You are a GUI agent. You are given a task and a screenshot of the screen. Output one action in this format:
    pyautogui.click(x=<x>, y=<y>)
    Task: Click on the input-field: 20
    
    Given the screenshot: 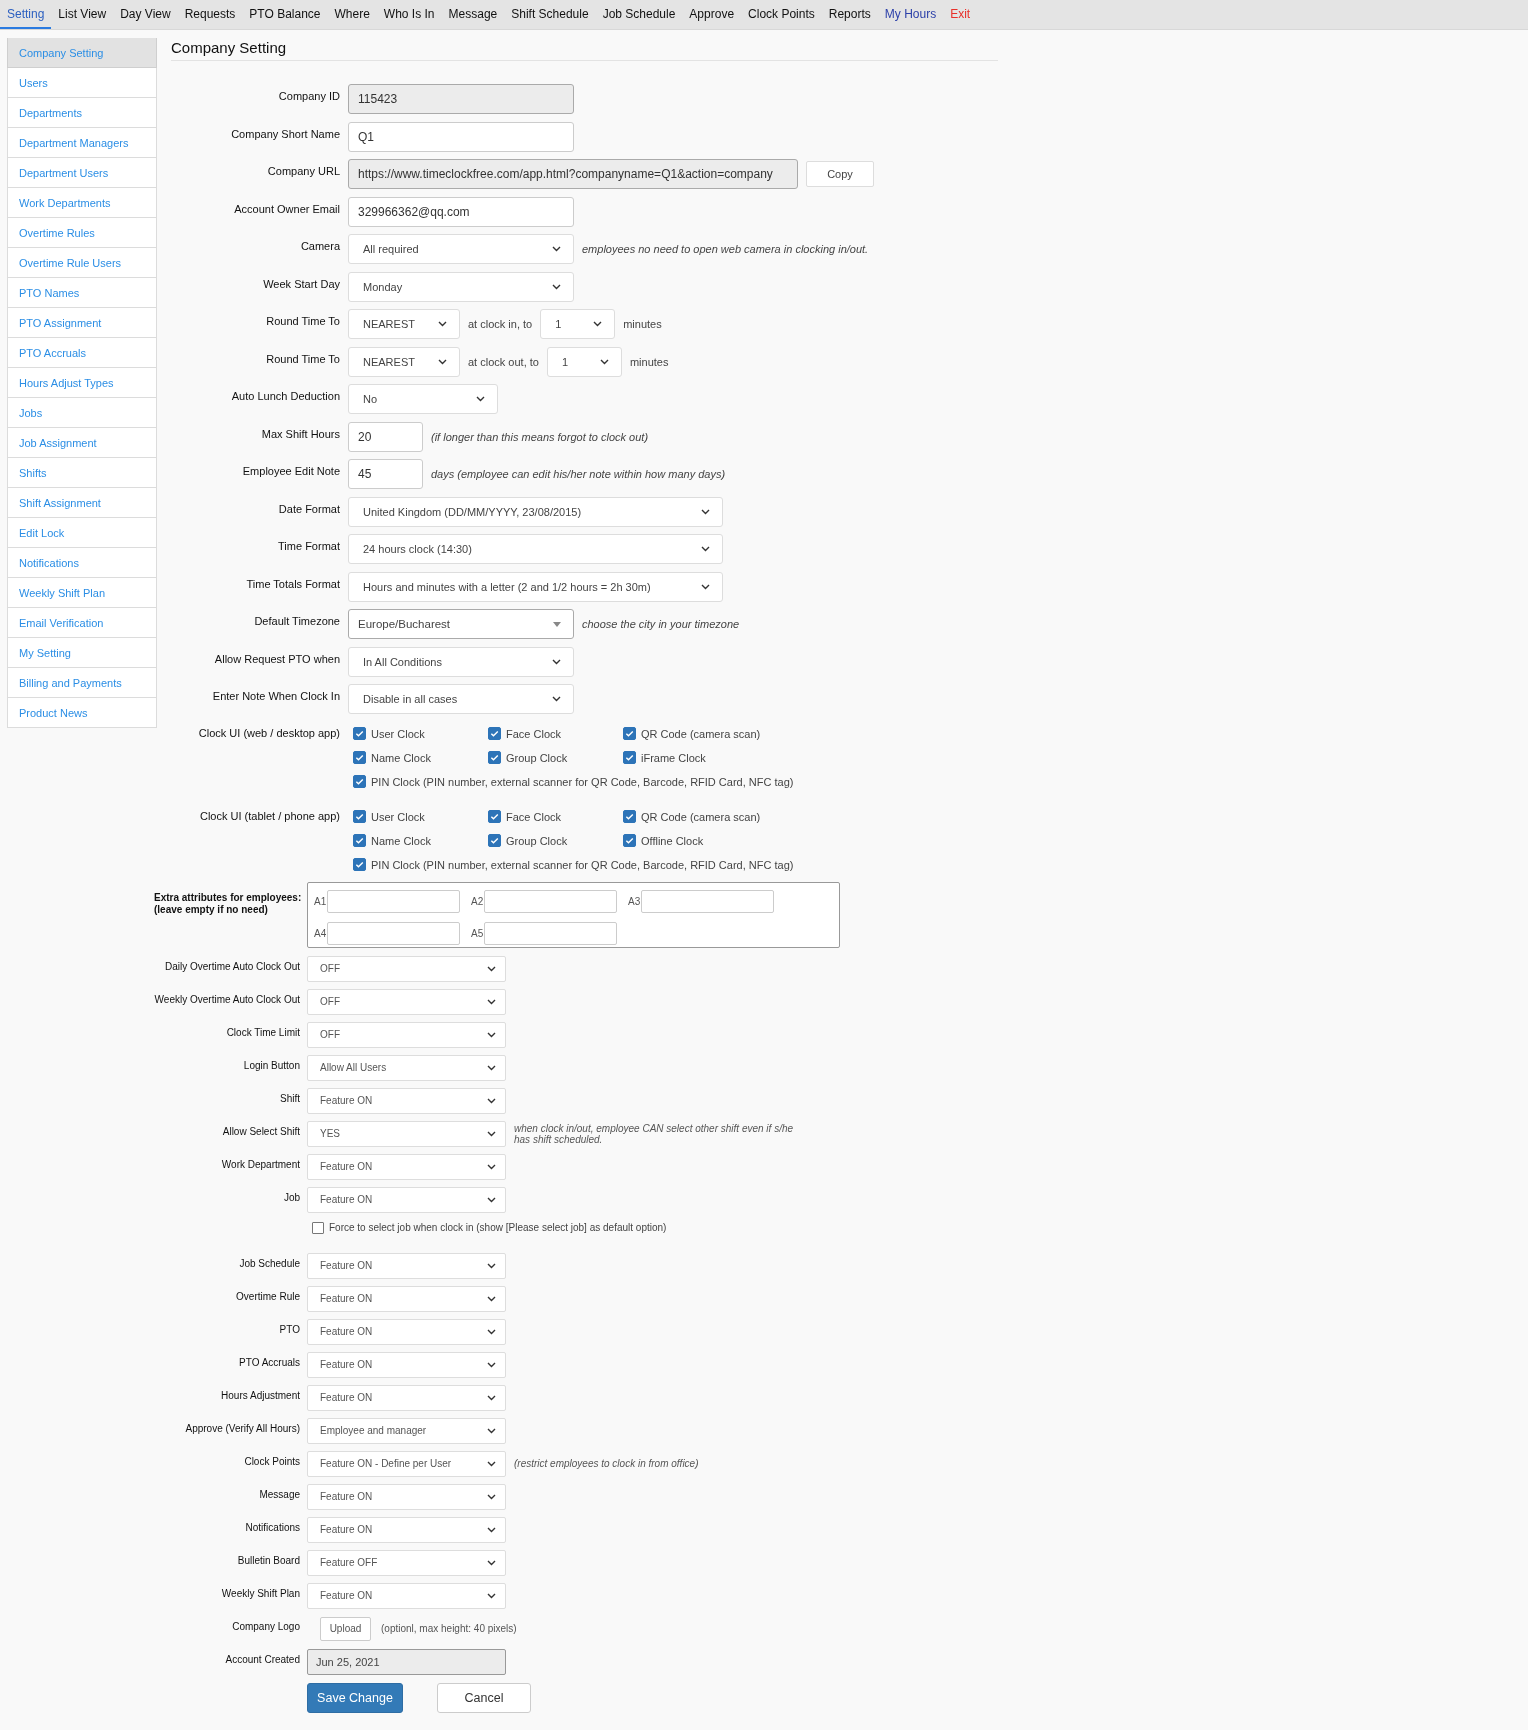 What is the action you would take?
    pyautogui.click(x=385, y=436)
    